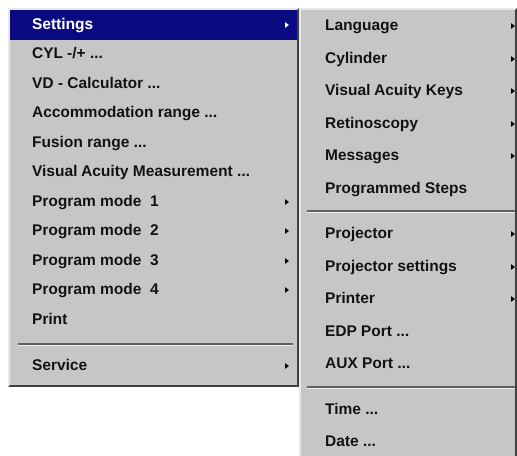 The image size is (517, 456). Describe the element at coordinates (153, 25) in the screenshot. I see `menu-item: Settings` at that location.